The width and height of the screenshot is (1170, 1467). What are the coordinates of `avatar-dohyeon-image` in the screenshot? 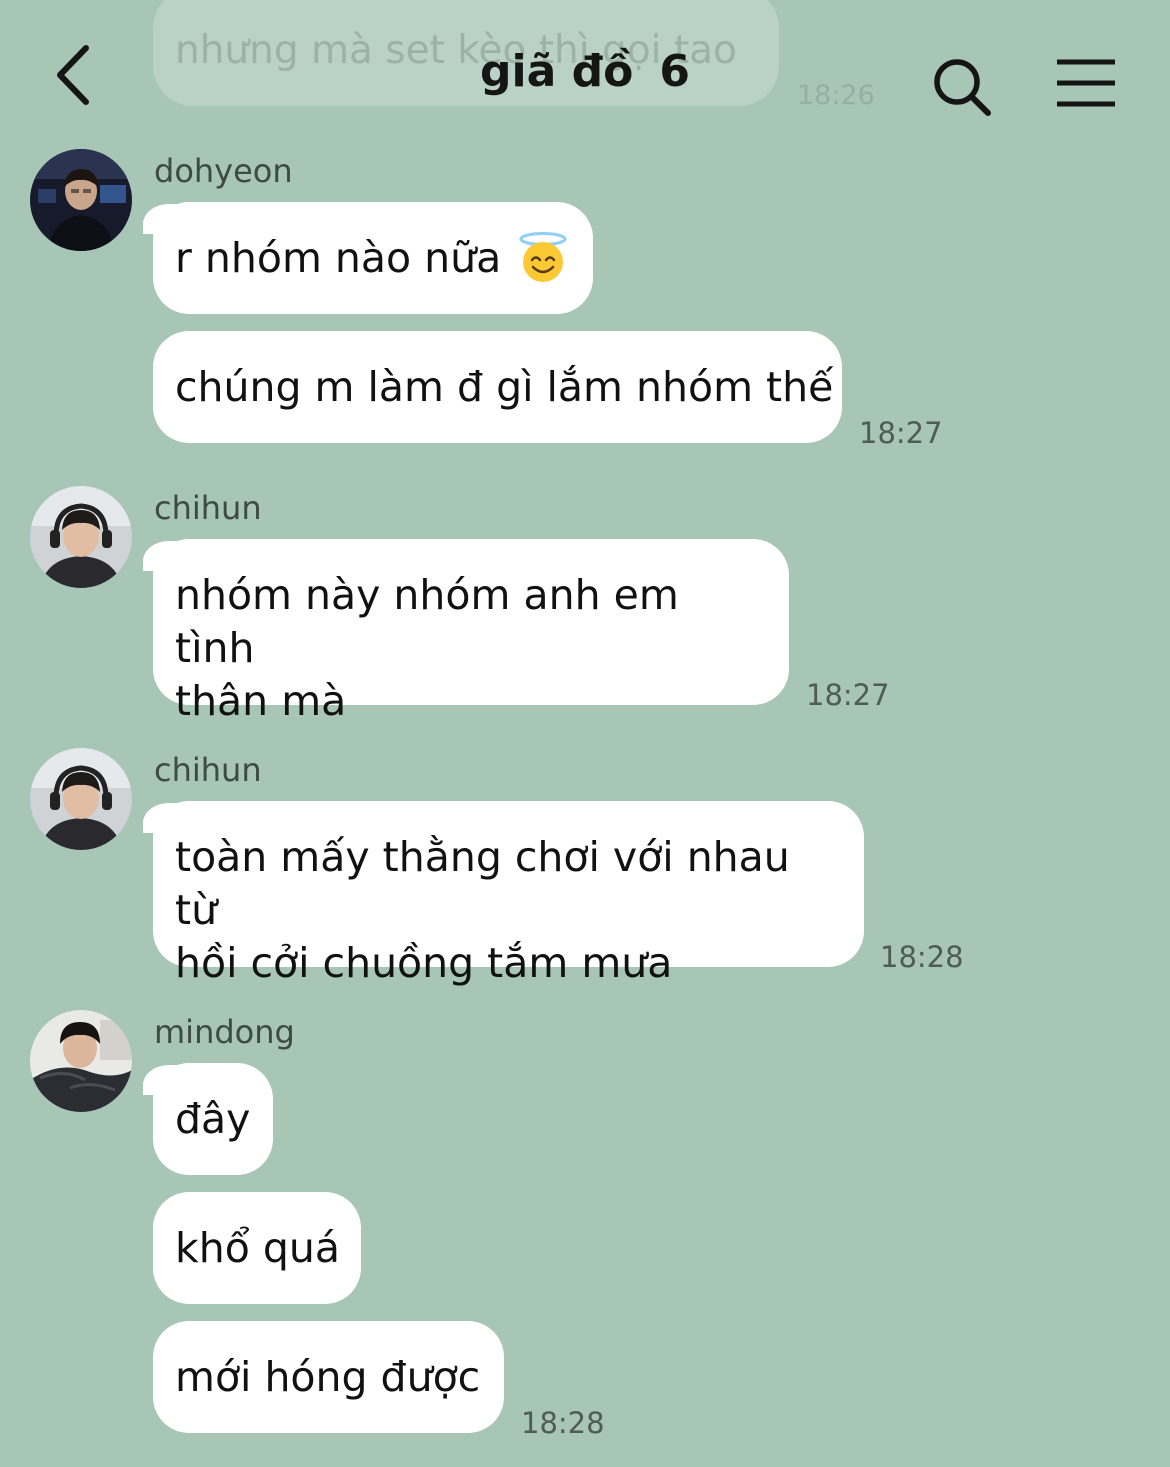 It's located at (81, 200).